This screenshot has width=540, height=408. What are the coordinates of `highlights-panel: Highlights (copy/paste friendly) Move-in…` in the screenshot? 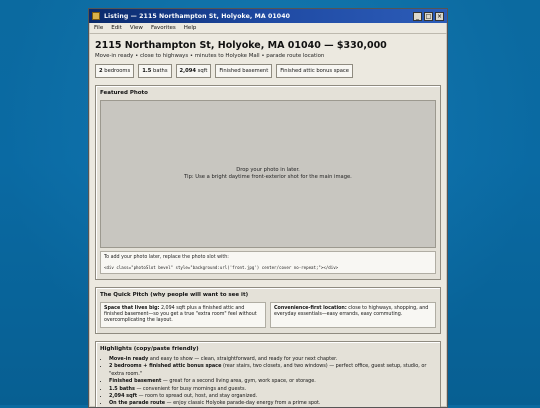 It's located at (268, 374).